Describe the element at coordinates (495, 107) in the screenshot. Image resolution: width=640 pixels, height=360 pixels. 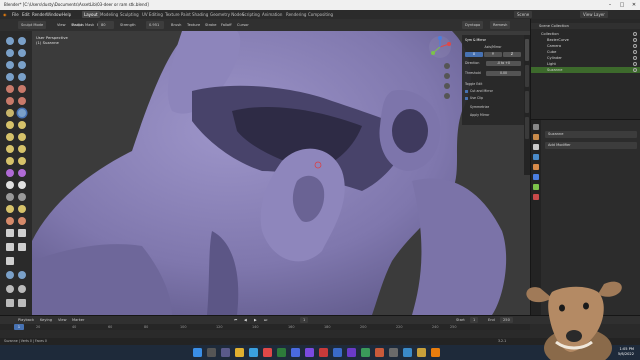
I see `symmetrize-button: Symmetrize` at that location.